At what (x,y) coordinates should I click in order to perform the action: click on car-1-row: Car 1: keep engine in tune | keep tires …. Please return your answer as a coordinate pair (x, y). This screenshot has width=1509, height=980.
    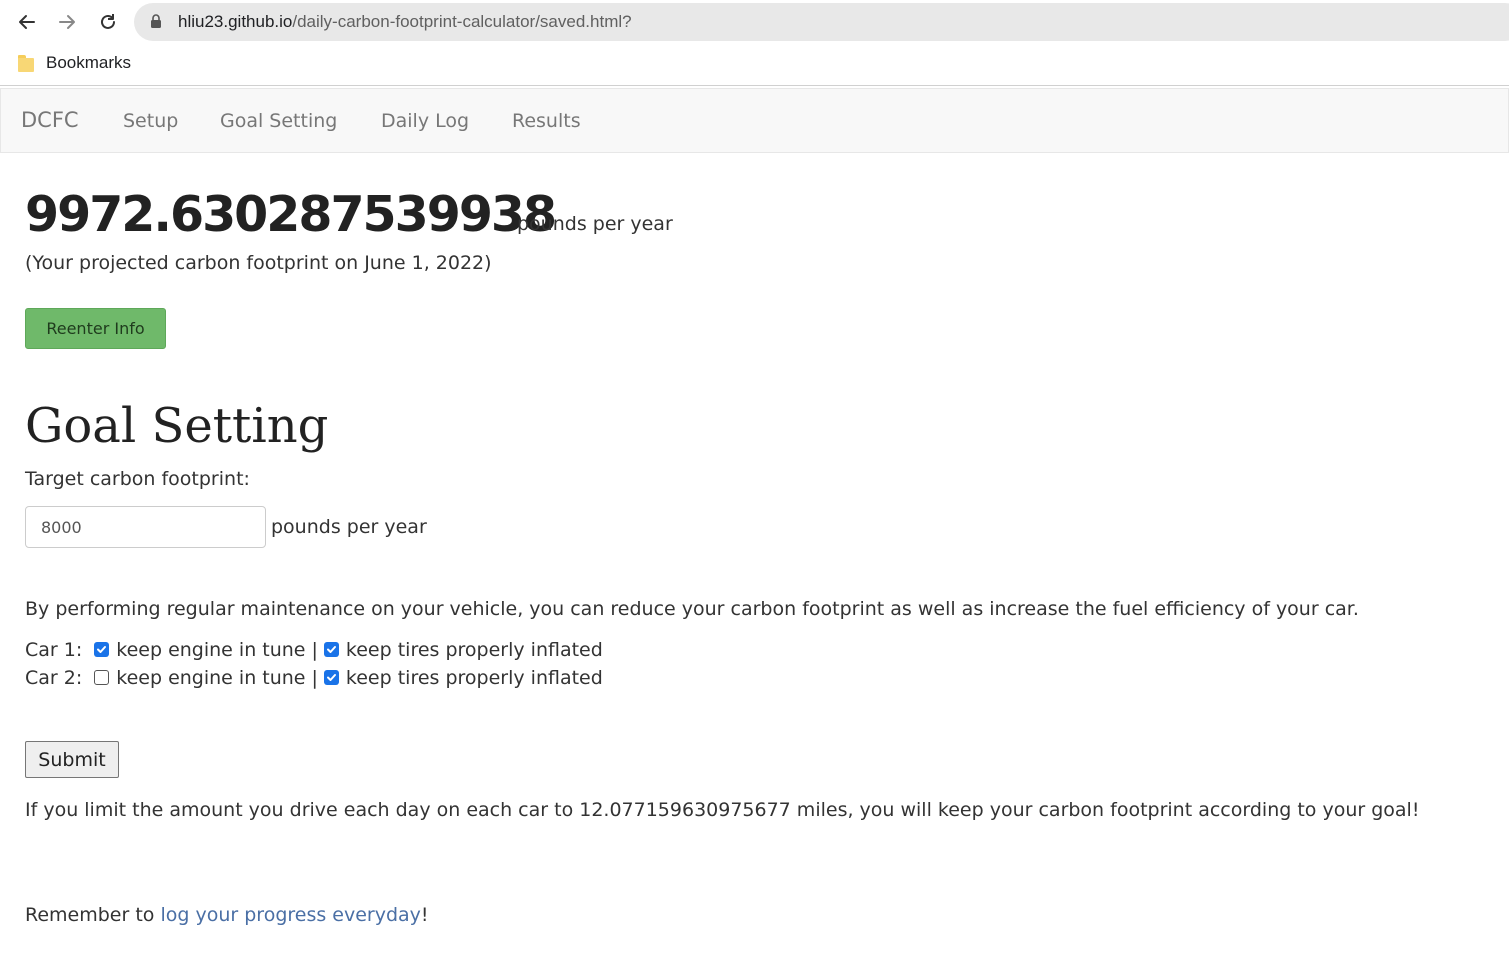
    Looking at the image, I should click on (314, 650).